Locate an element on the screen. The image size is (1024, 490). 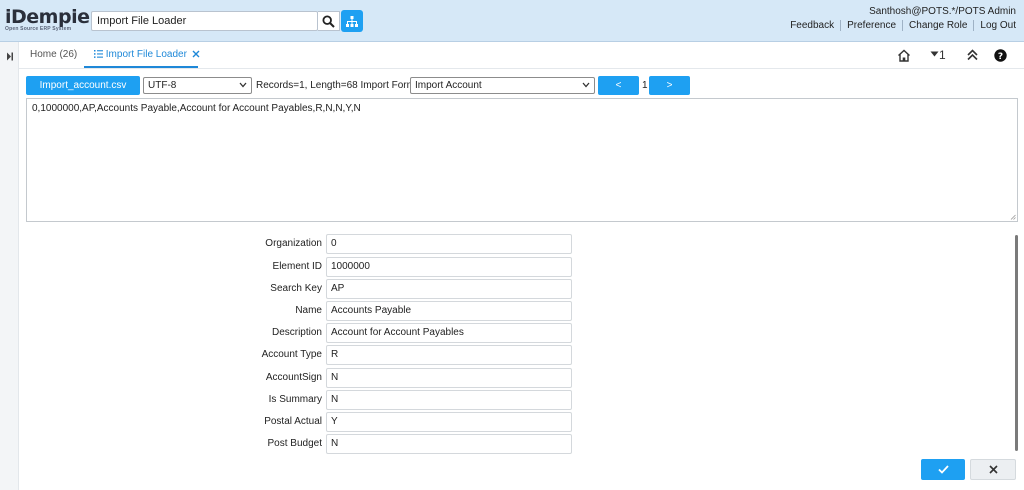
postal-actual-field: Y is located at coordinates (449, 422).